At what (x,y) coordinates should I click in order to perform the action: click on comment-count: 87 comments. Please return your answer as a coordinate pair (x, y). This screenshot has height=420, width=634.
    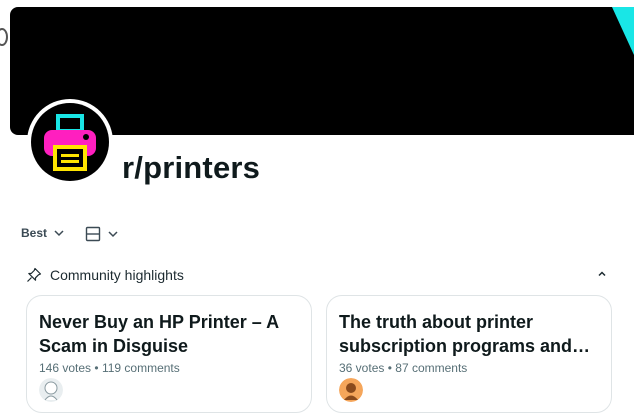
    Looking at the image, I should click on (431, 368).